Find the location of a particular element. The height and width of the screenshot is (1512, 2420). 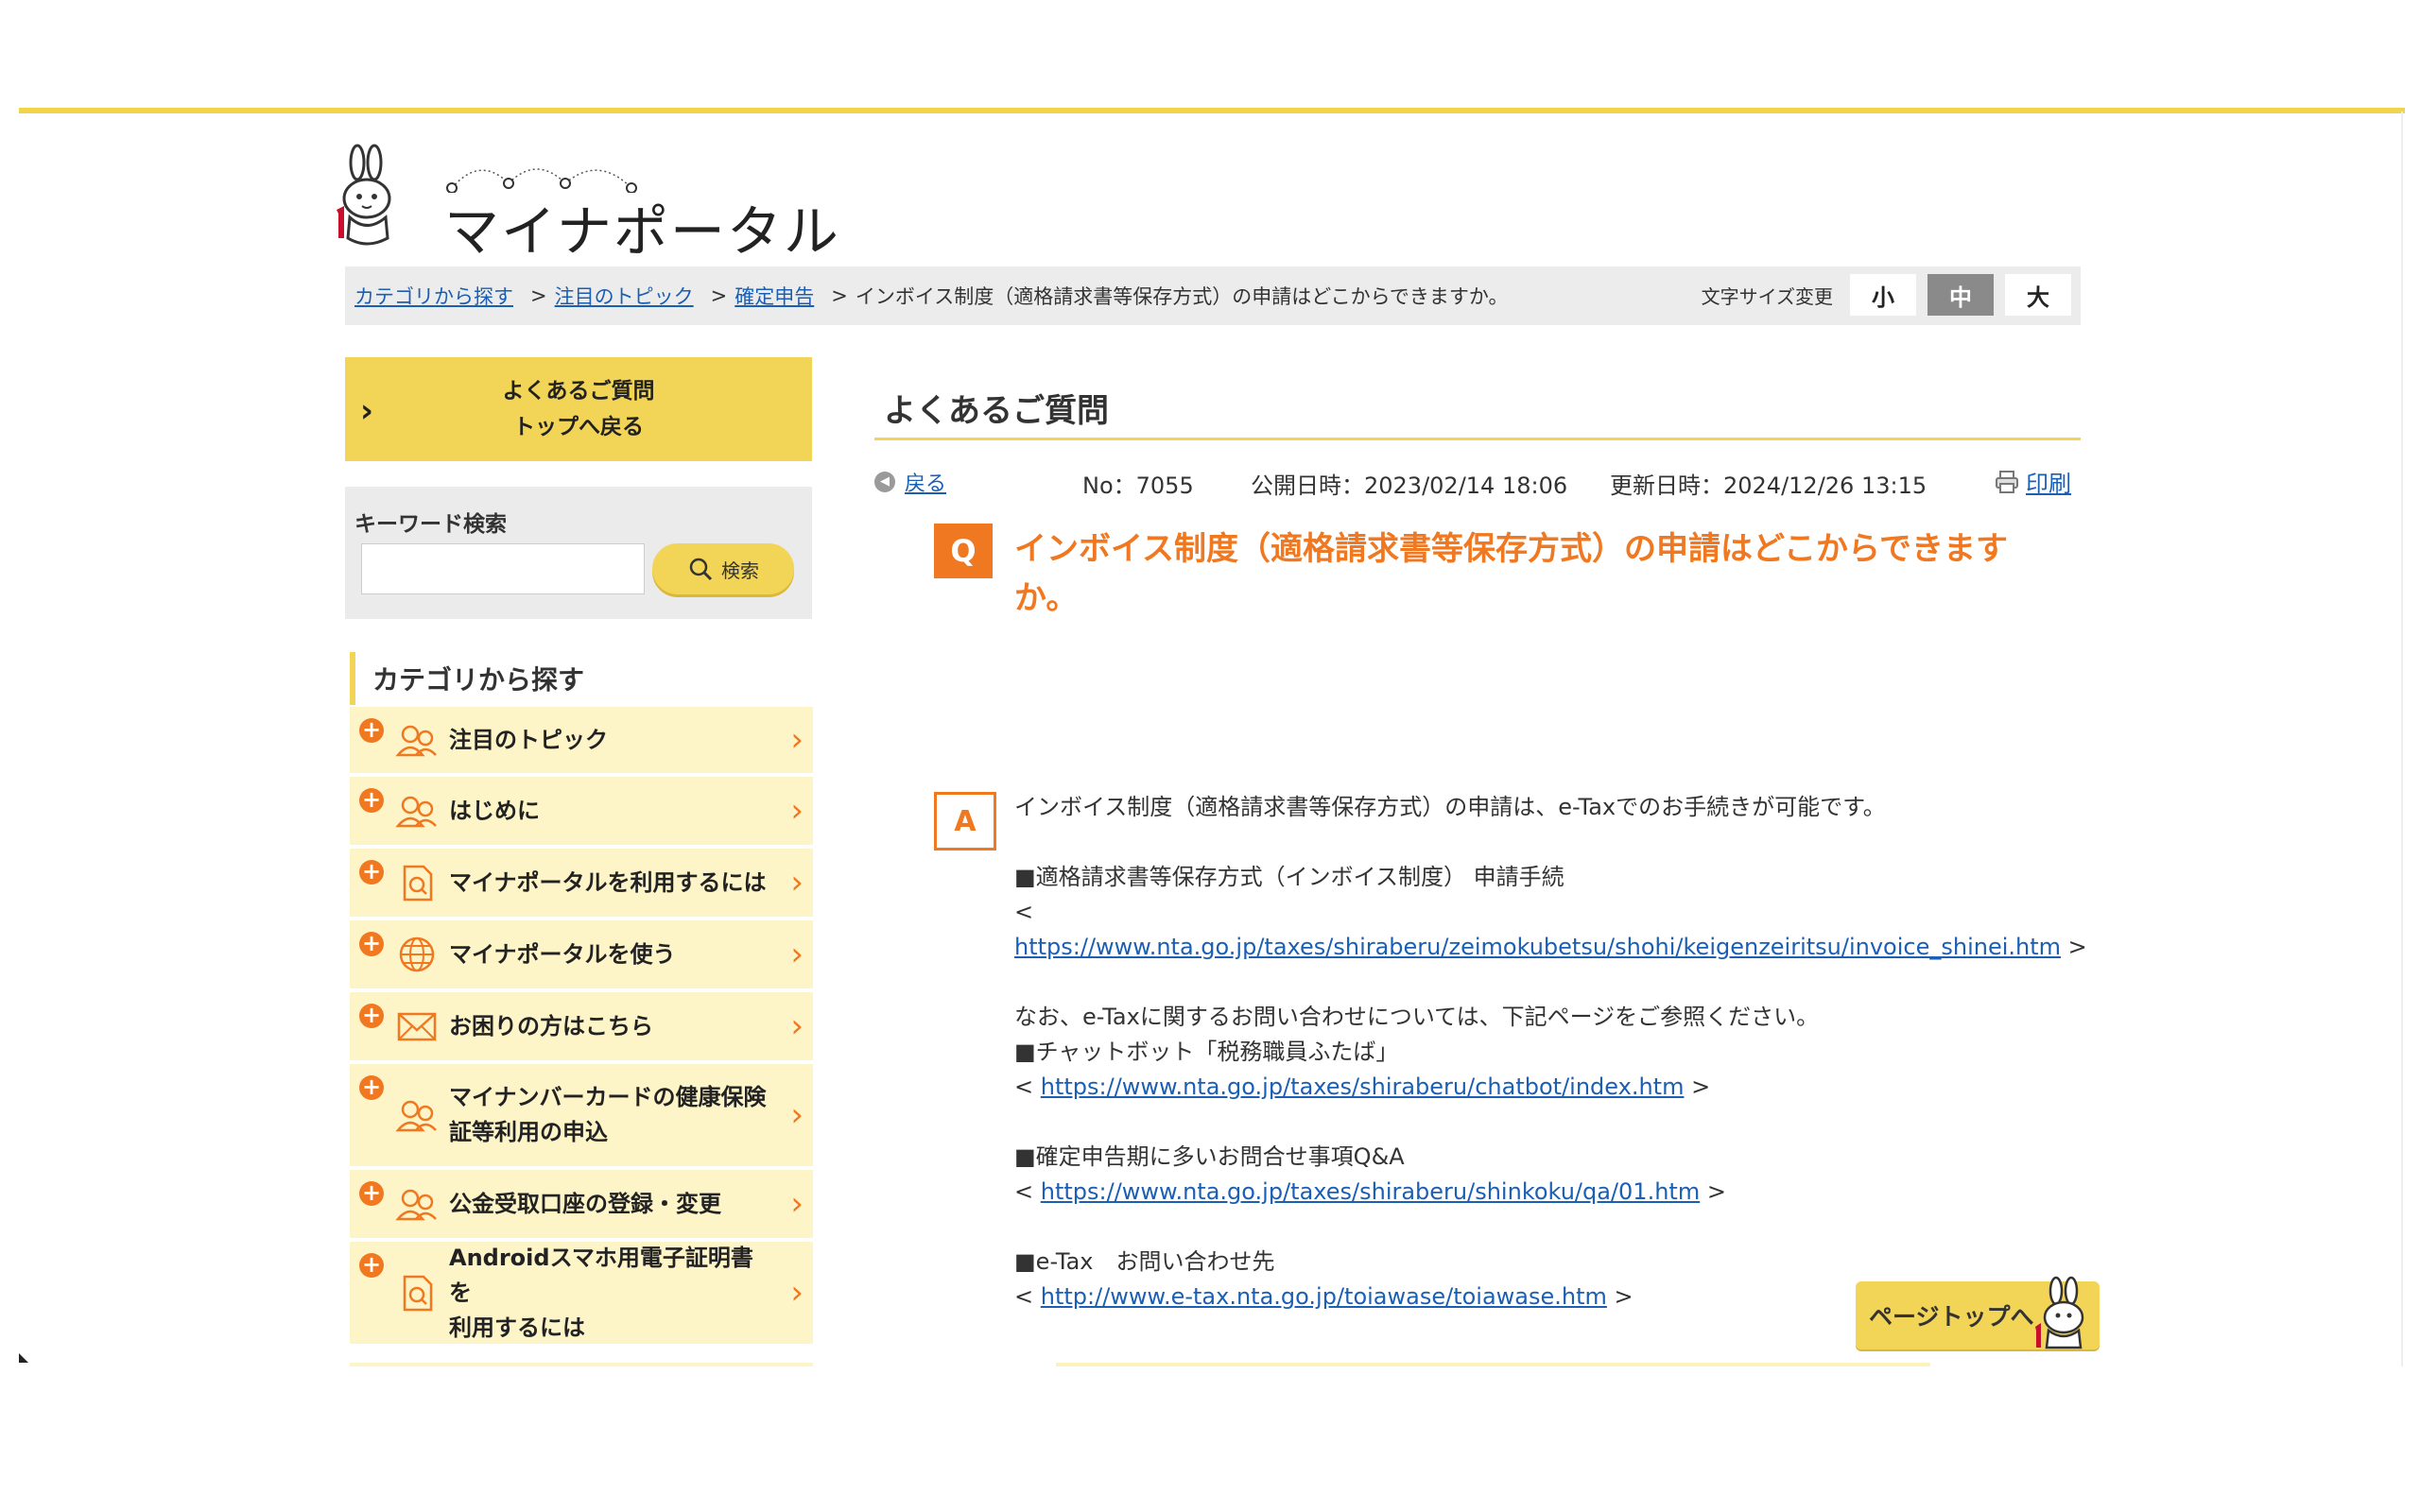

font-size-label: 文字サイズ変更 is located at coordinates (1767, 296).